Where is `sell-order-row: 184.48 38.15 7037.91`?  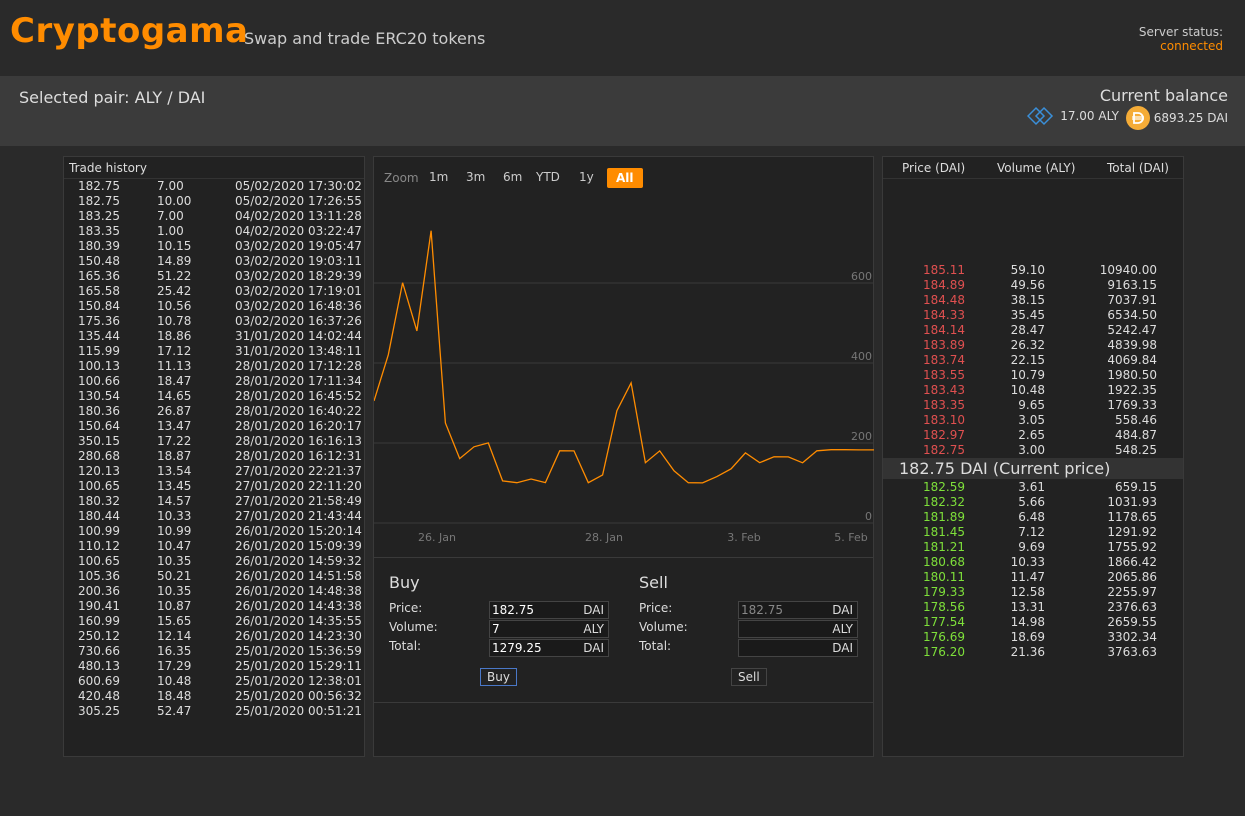
sell-order-row: 184.48 38.15 7037.91 is located at coordinates (1033, 300).